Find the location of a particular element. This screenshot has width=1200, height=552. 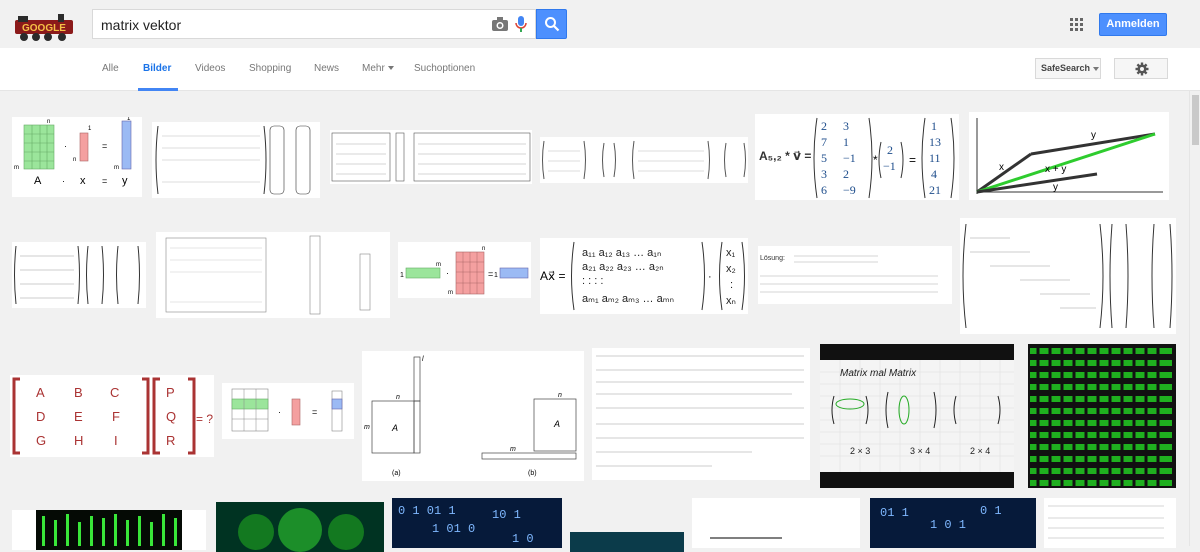

active-tab-indicator is located at coordinates (158, 89).